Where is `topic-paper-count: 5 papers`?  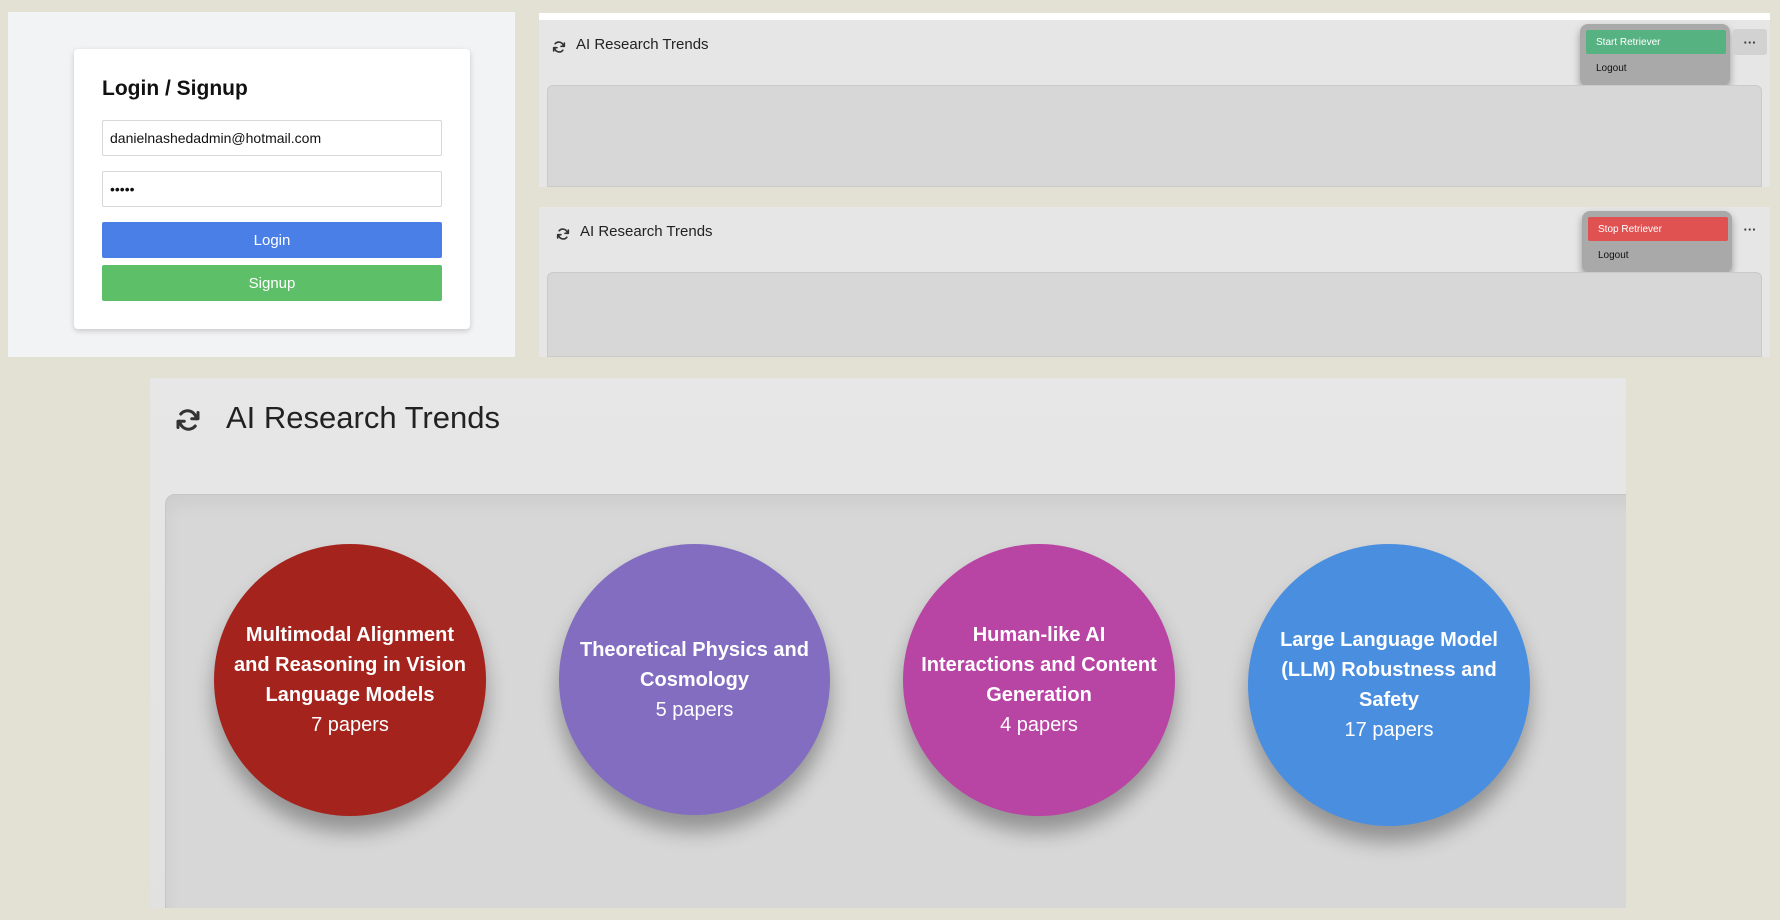
topic-paper-count: 5 papers is located at coordinates (694, 709).